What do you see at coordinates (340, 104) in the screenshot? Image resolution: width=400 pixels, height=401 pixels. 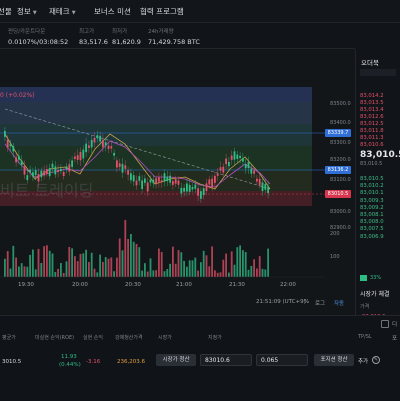 I see `price-axis-label: 83500.0` at bounding box center [340, 104].